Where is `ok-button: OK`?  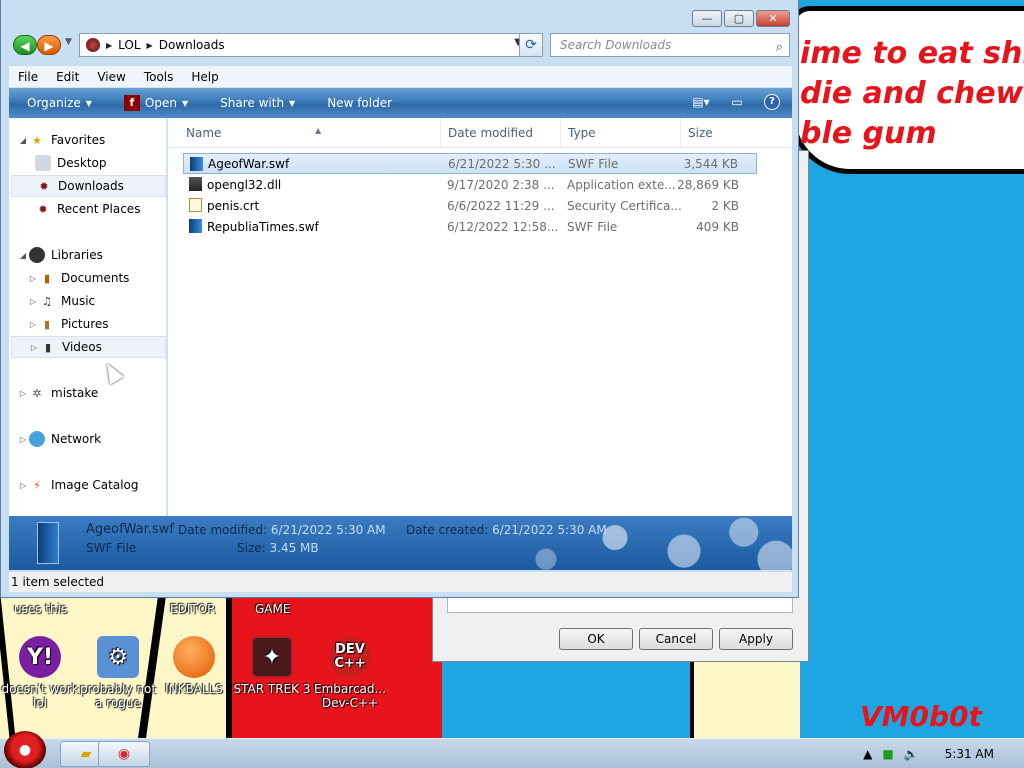 ok-button: OK is located at coordinates (596, 639).